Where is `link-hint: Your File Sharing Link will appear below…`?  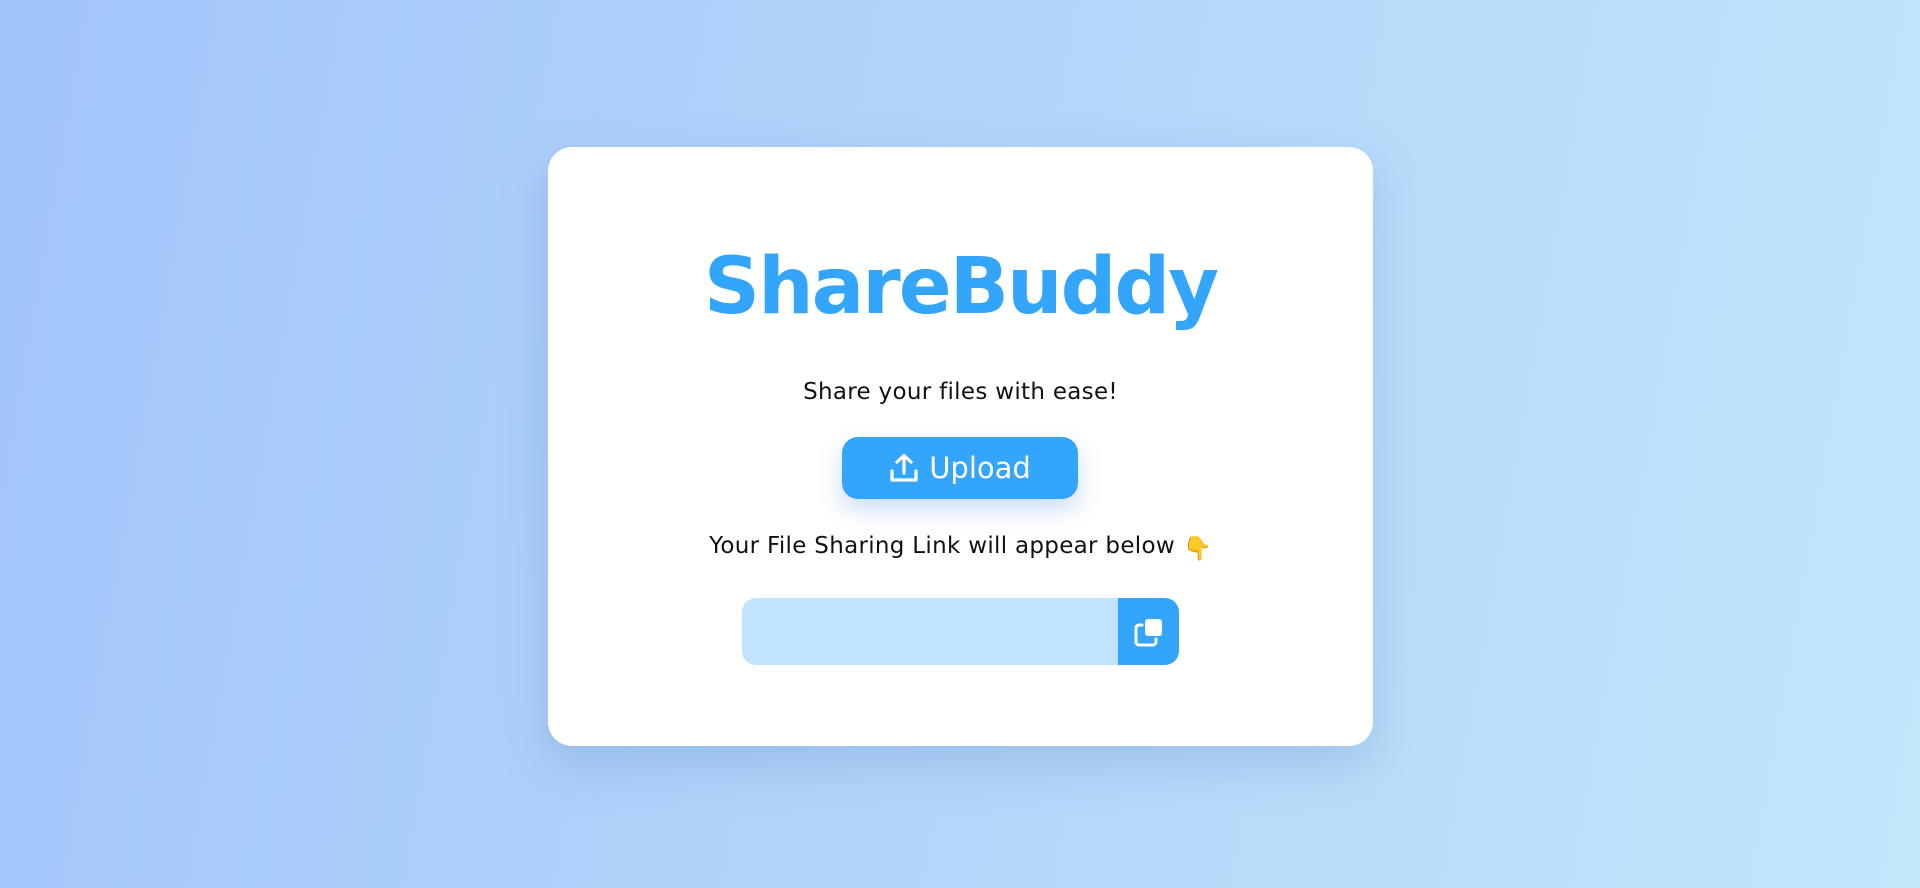
link-hint: Your File Sharing Link will appear below… is located at coordinates (960, 547).